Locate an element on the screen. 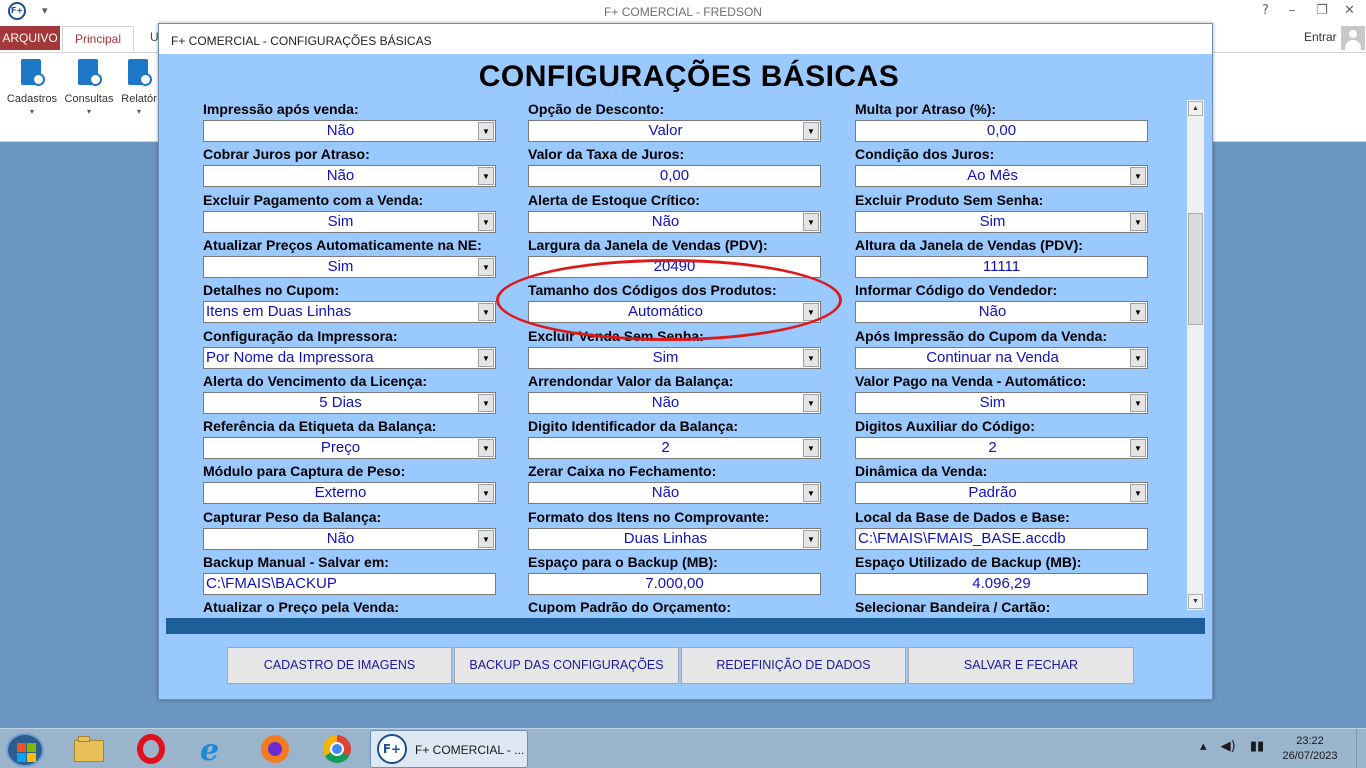 The width and height of the screenshot is (1366, 768). salvar-fechar-button: SALVAR E FECHAR is located at coordinates (1021, 665).